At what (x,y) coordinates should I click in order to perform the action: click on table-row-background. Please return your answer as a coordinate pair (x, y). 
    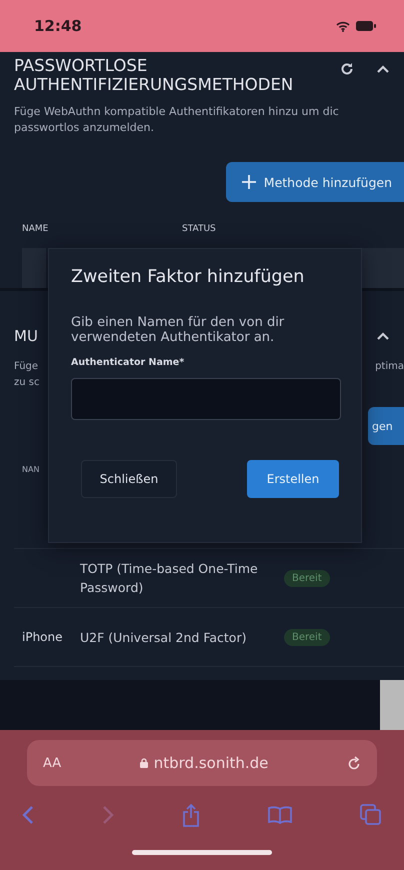
    Looking at the image, I should click on (34, 268).